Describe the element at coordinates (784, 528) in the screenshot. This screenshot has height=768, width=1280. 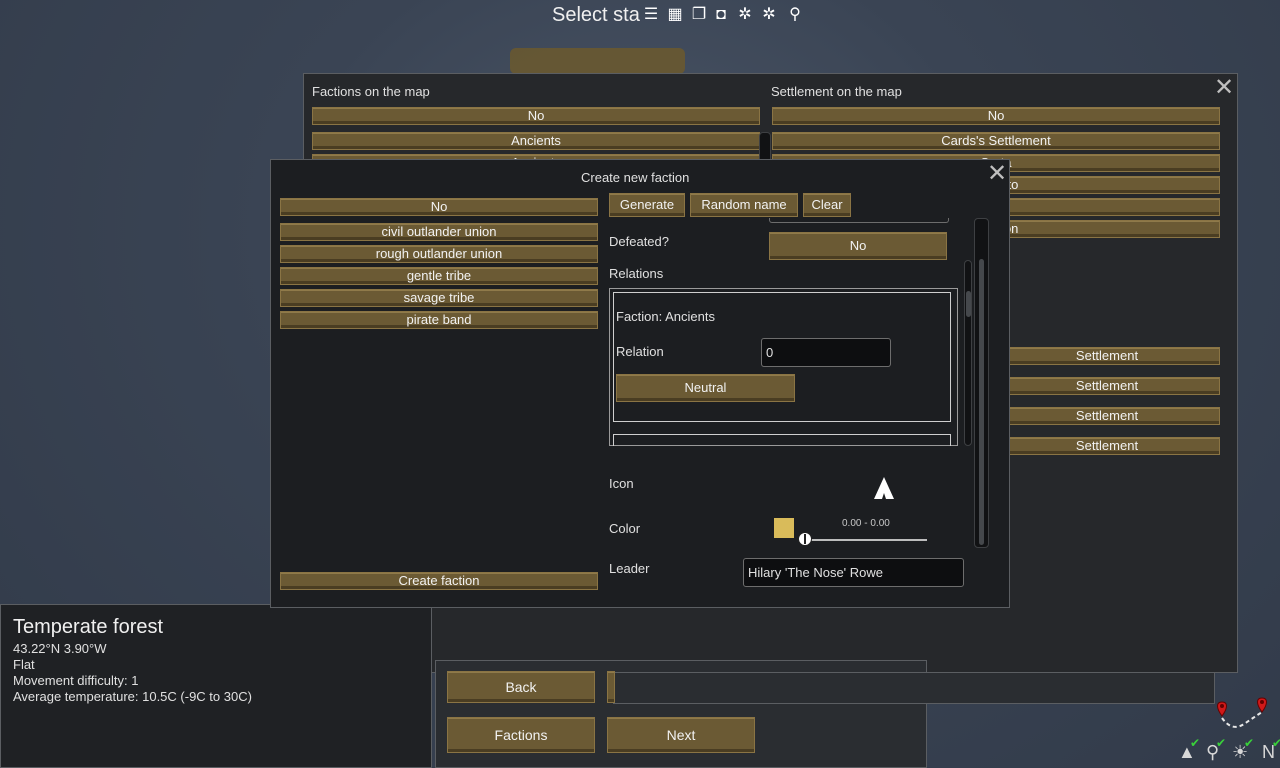
I see `color-swatch` at that location.